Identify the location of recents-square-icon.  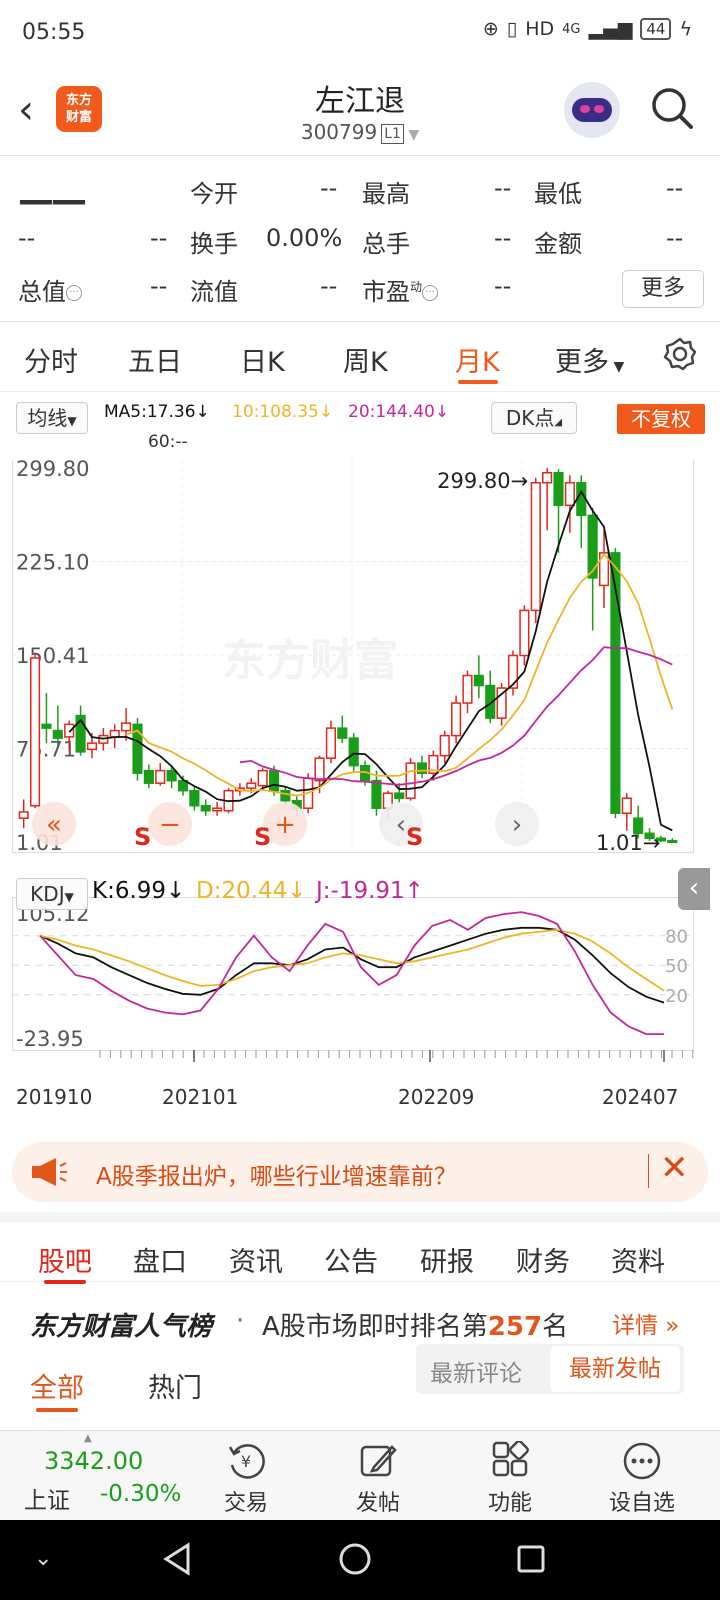
(531, 1559).